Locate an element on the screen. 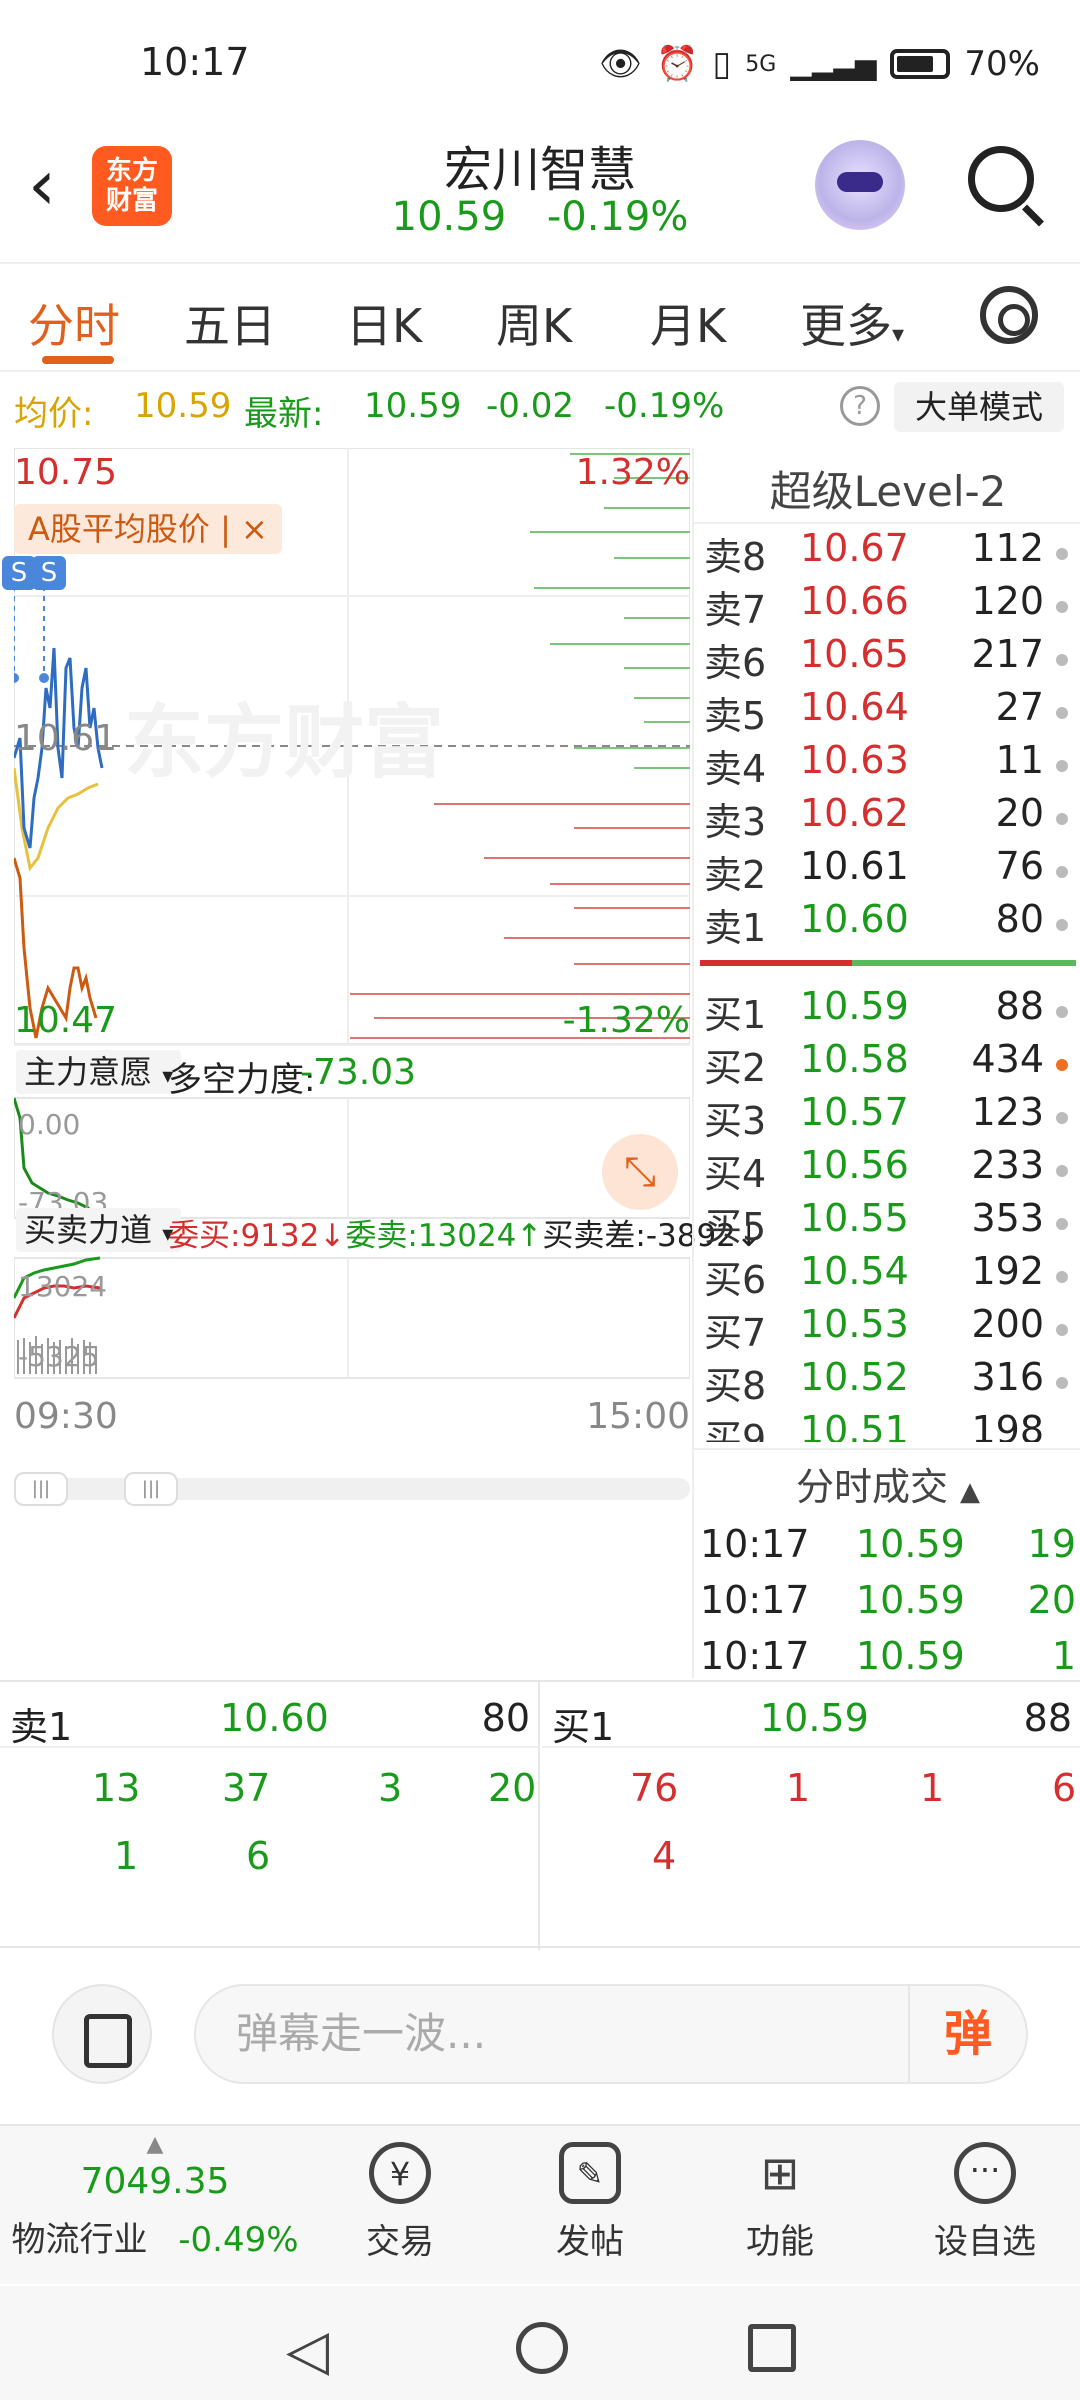  queue-order: 13 is located at coordinates (116, 1788).